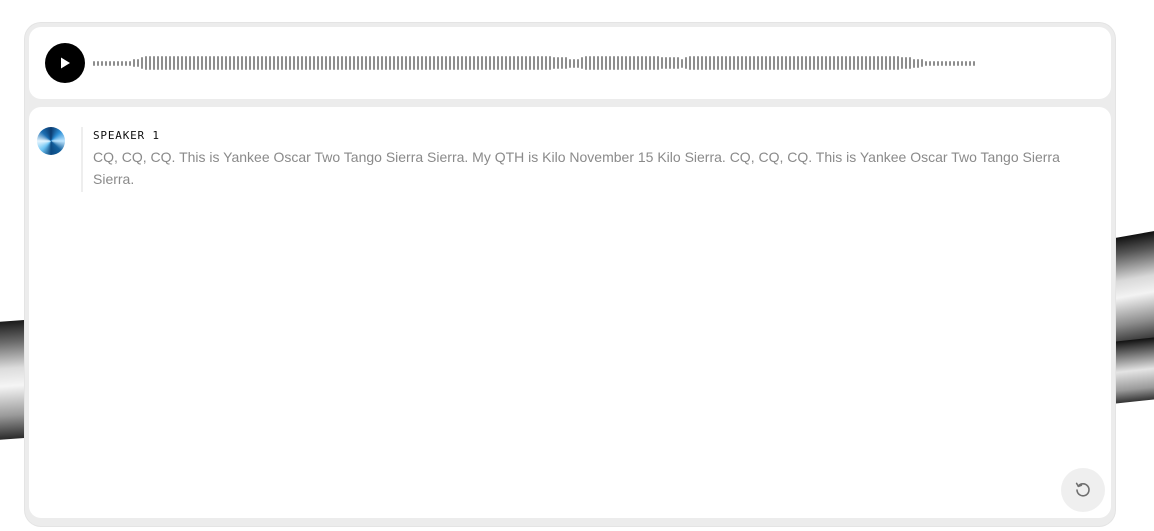 This screenshot has width=1154, height=531. Describe the element at coordinates (51, 141) in the screenshot. I see `speaker-avatar` at that location.